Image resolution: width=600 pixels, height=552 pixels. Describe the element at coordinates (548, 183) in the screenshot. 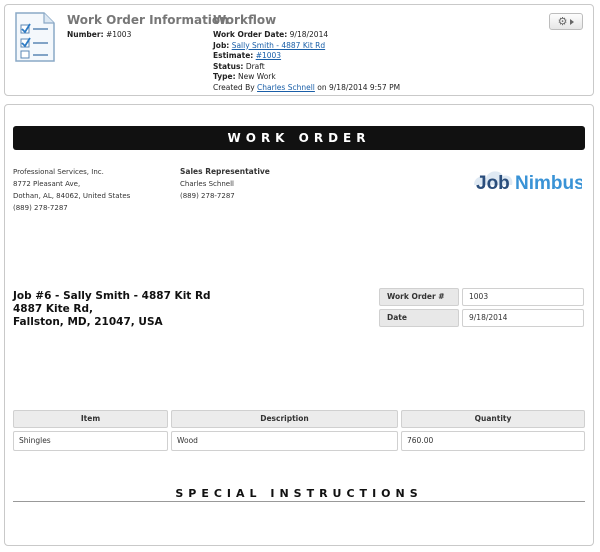

I see `logo-text-nimbus: Nimbus` at that location.